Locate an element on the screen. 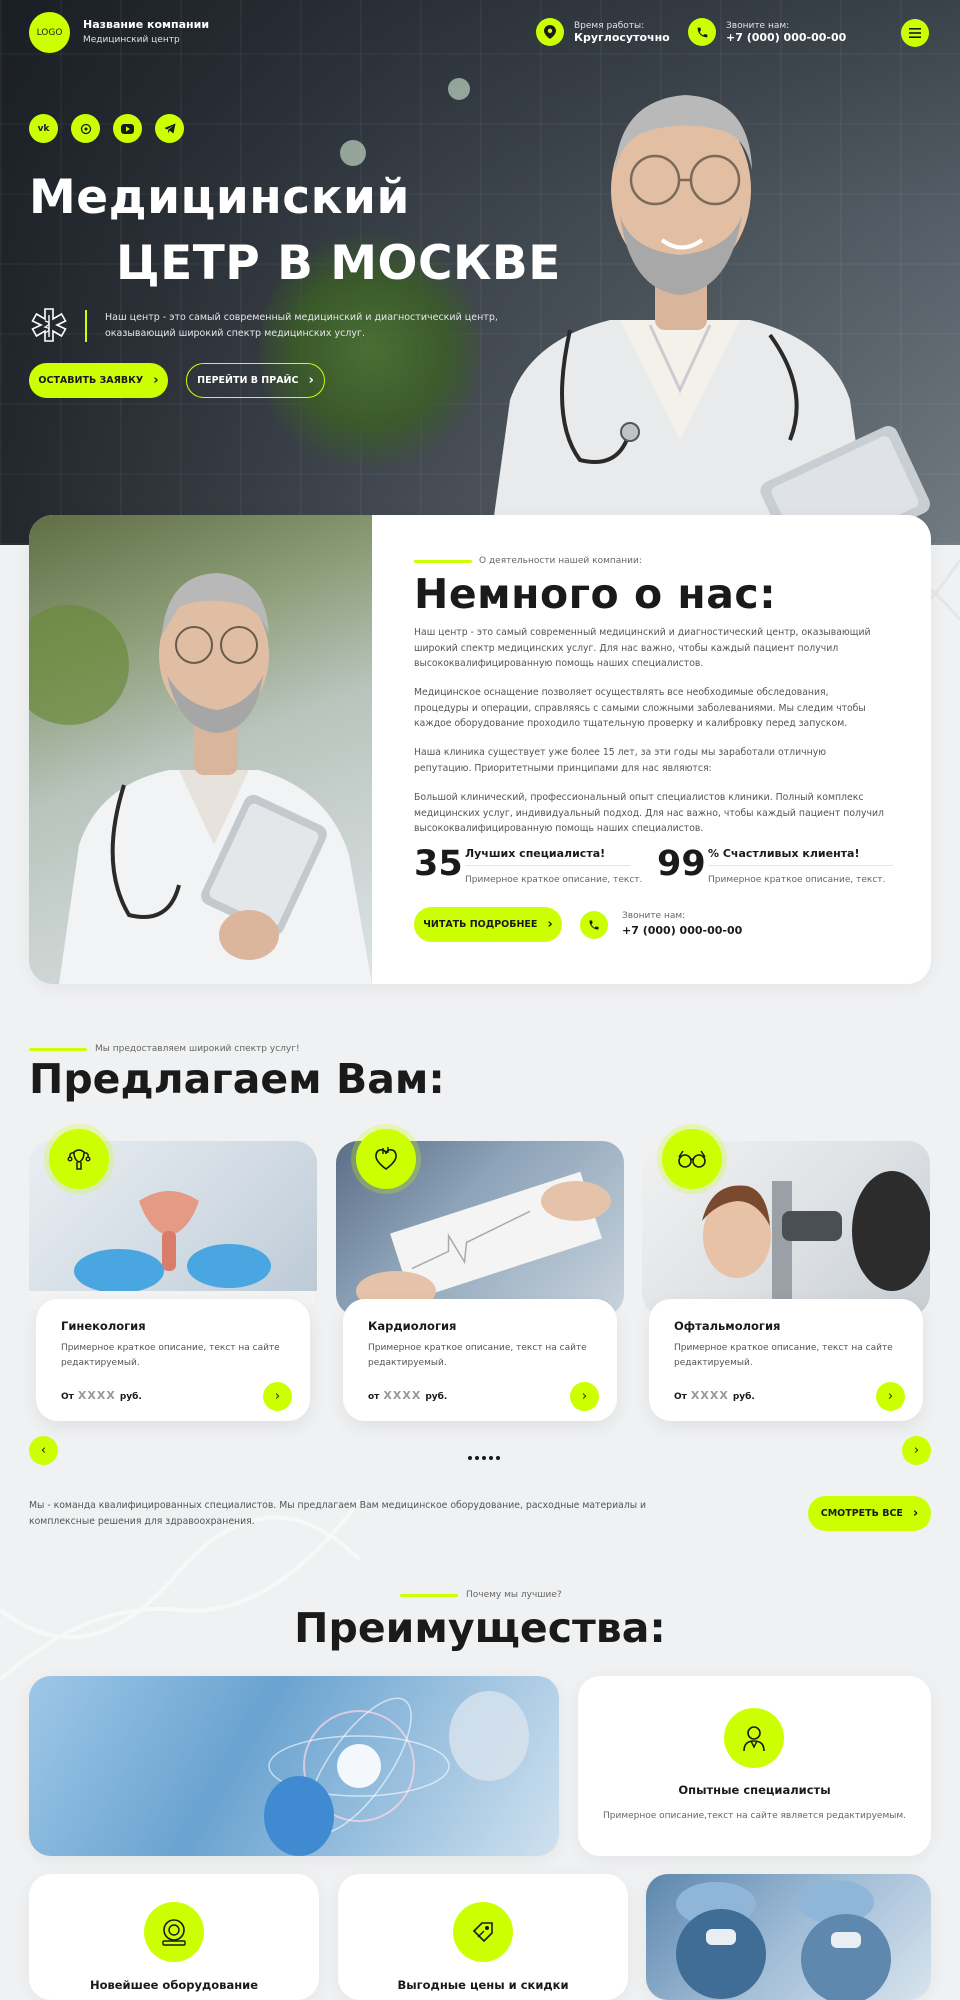 This screenshot has height=2000, width=960. telegram-icon is located at coordinates (169, 128).